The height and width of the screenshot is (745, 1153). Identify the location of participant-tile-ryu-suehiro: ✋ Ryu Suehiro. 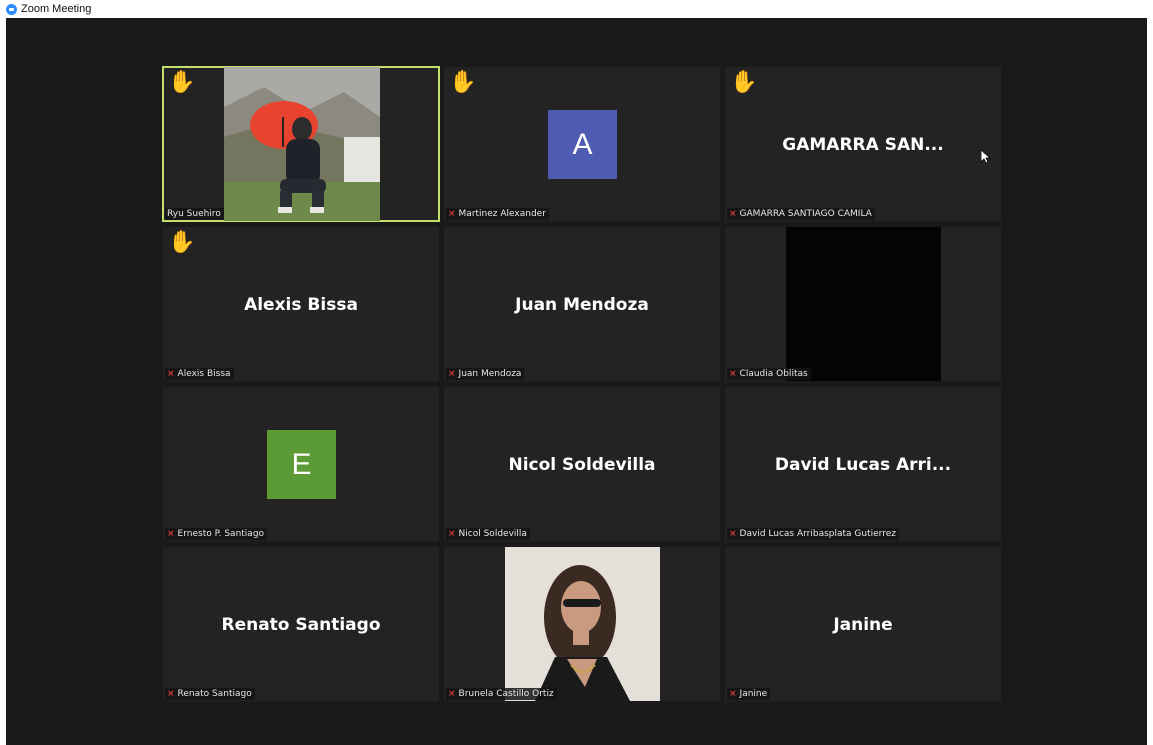
(301, 144).